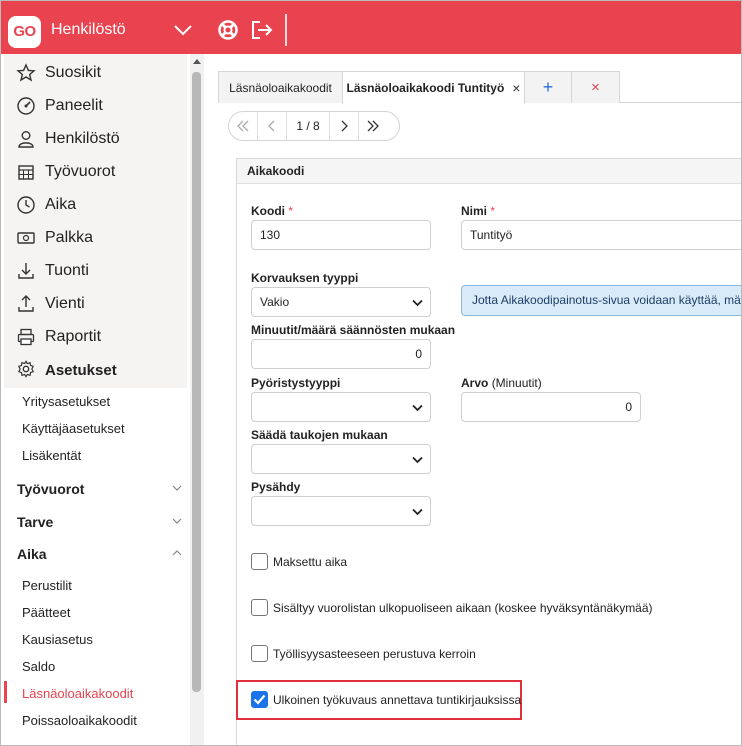 The image size is (742, 746). I want to click on tyollisyysaste-kerroin-row: Työllisyysasteeseen perustuva kerroin, so click(363, 653).